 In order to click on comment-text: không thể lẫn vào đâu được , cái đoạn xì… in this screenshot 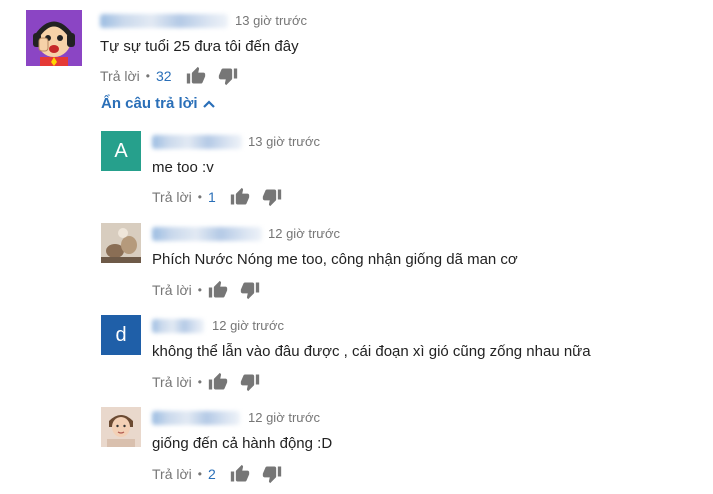, I will do `click(371, 351)`.